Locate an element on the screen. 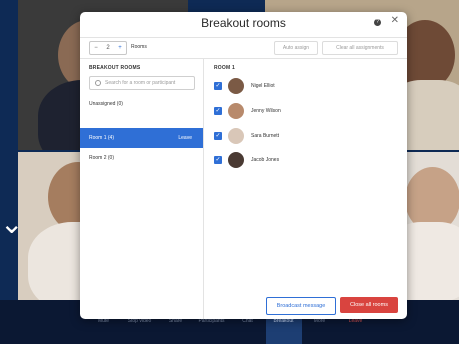 Image resolution: width=459 pixels, height=344 pixels. clear-assignments-button: Clear all assignments is located at coordinates (360, 48).